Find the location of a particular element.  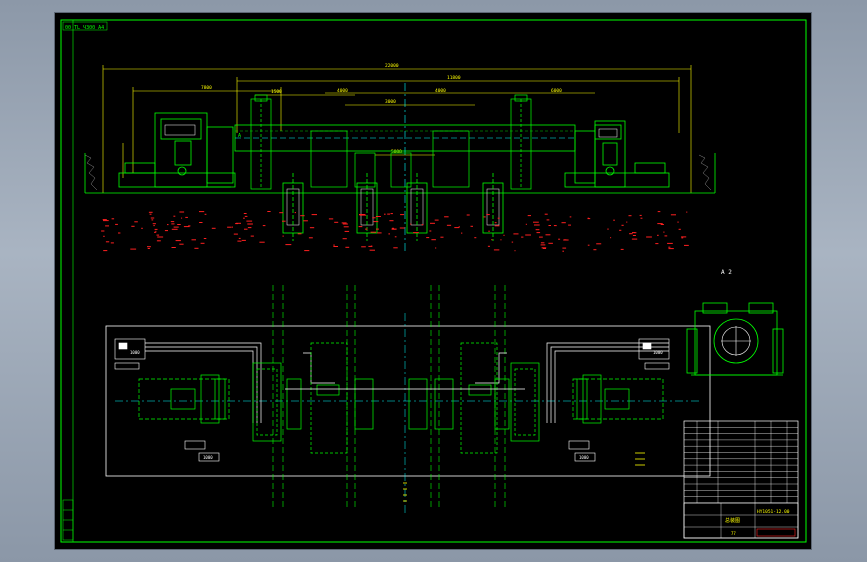

section-marker-a: A is located at coordinates (239, 136).